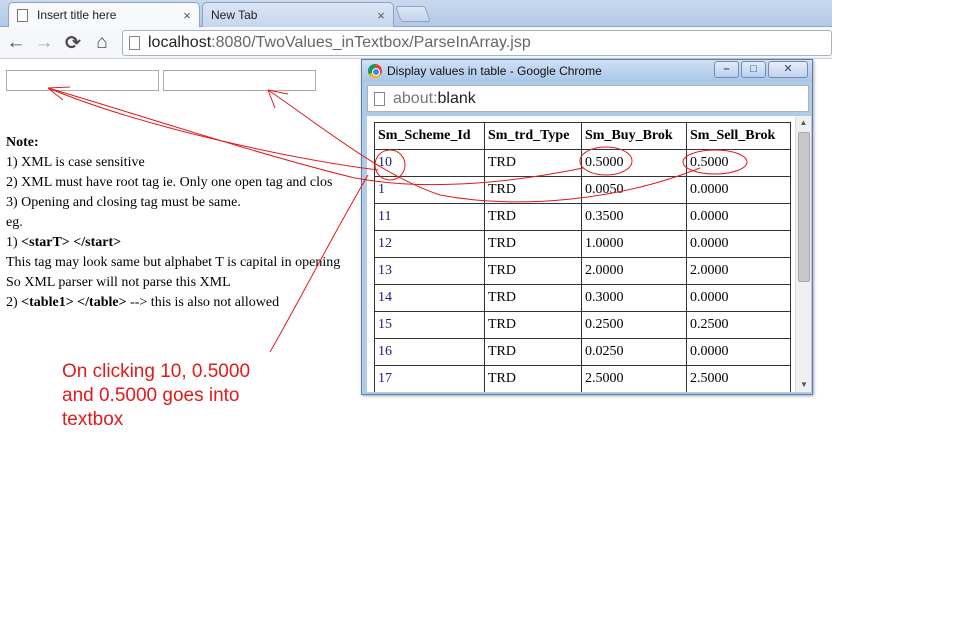  I want to click on forward-icon: →, so click(44, 43).